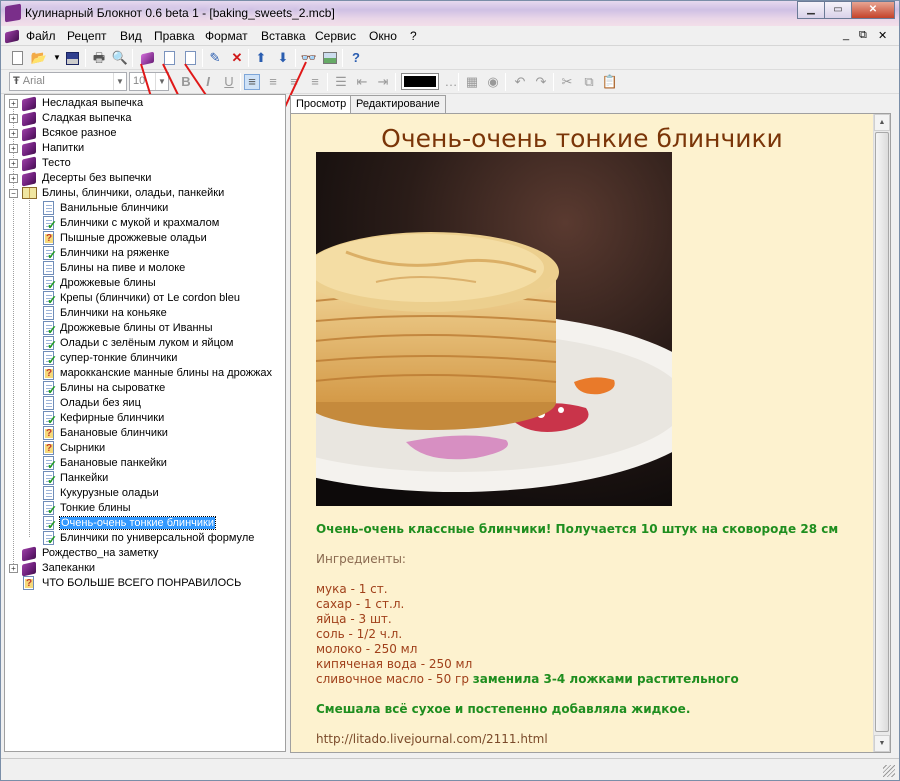  Describe the element at coordinates (413, 36) in the screenshot. I see `menu-help: ?` at that location.